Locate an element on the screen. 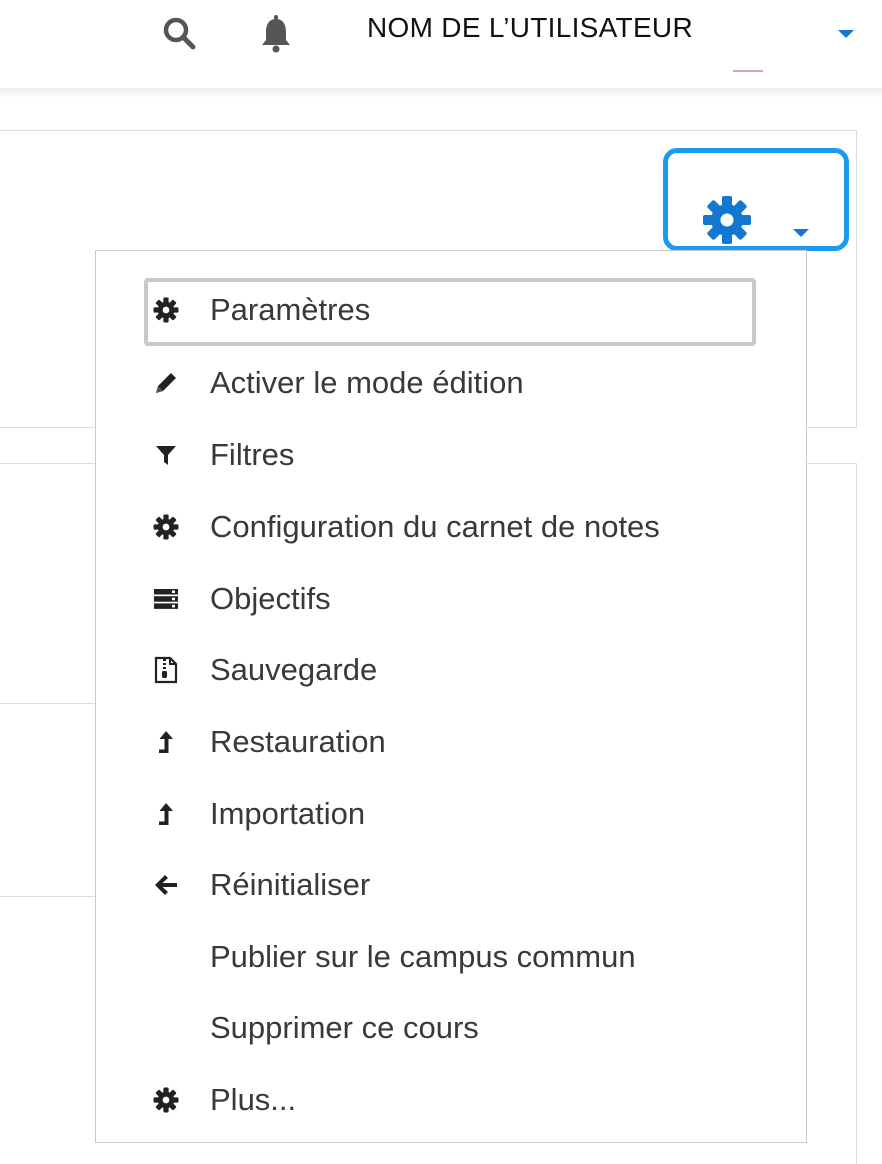  menu-item-label: Restauration is located at coordinates (298, 741).